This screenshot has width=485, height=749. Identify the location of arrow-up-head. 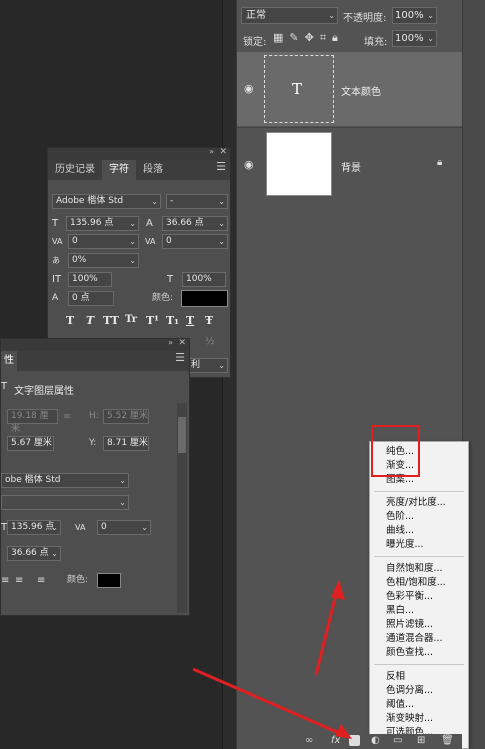
(338, 590).